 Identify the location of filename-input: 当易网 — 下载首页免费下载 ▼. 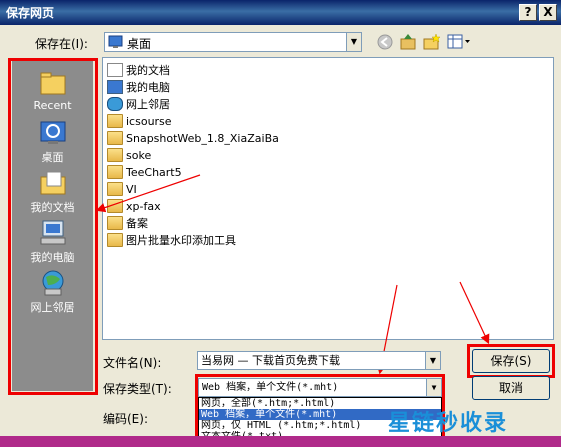
(319, 360).